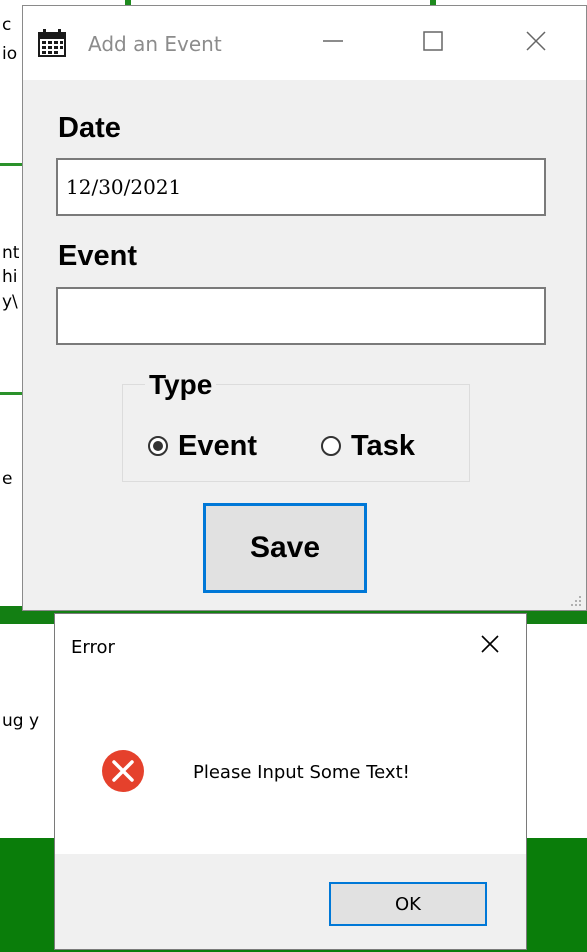 Image resolution: width=587 pixels, height=952 pixels. What do you see at coordinates (7, 479) in the screenshot?
I see `background-text: e` at bounding box center [7, 479].